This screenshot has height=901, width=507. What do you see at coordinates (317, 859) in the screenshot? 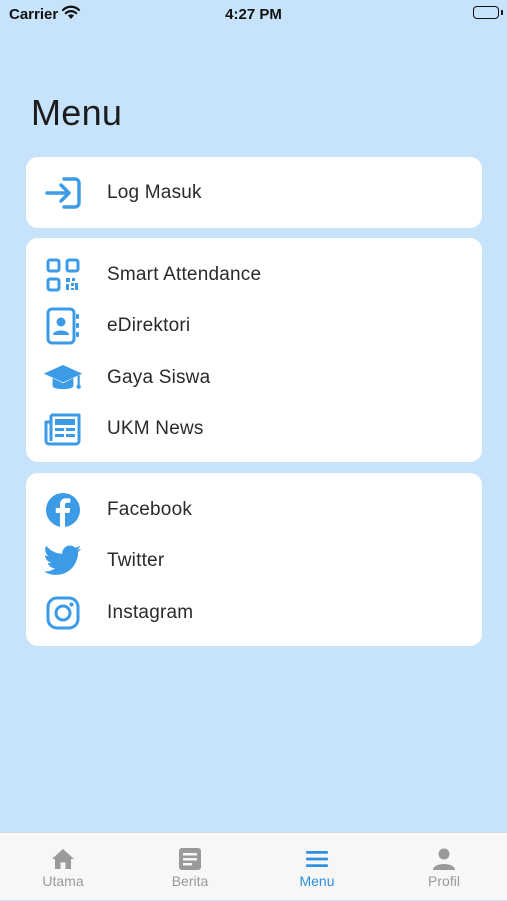
I see `menu-icon` at bounding box center [317, 859].